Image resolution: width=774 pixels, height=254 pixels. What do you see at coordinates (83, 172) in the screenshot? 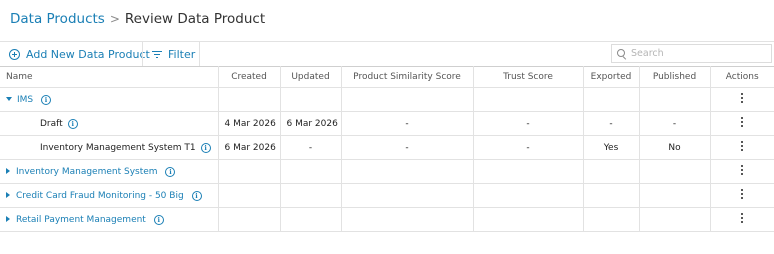
I see `group-toggle-inventory-management-system: Inventory Management System` at bounding box center [83, 172].